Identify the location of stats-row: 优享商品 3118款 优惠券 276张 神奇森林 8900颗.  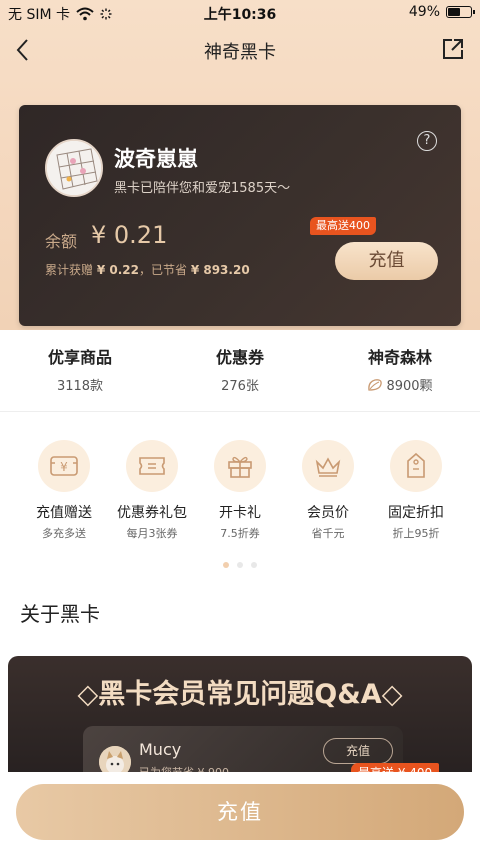
(240, 370).